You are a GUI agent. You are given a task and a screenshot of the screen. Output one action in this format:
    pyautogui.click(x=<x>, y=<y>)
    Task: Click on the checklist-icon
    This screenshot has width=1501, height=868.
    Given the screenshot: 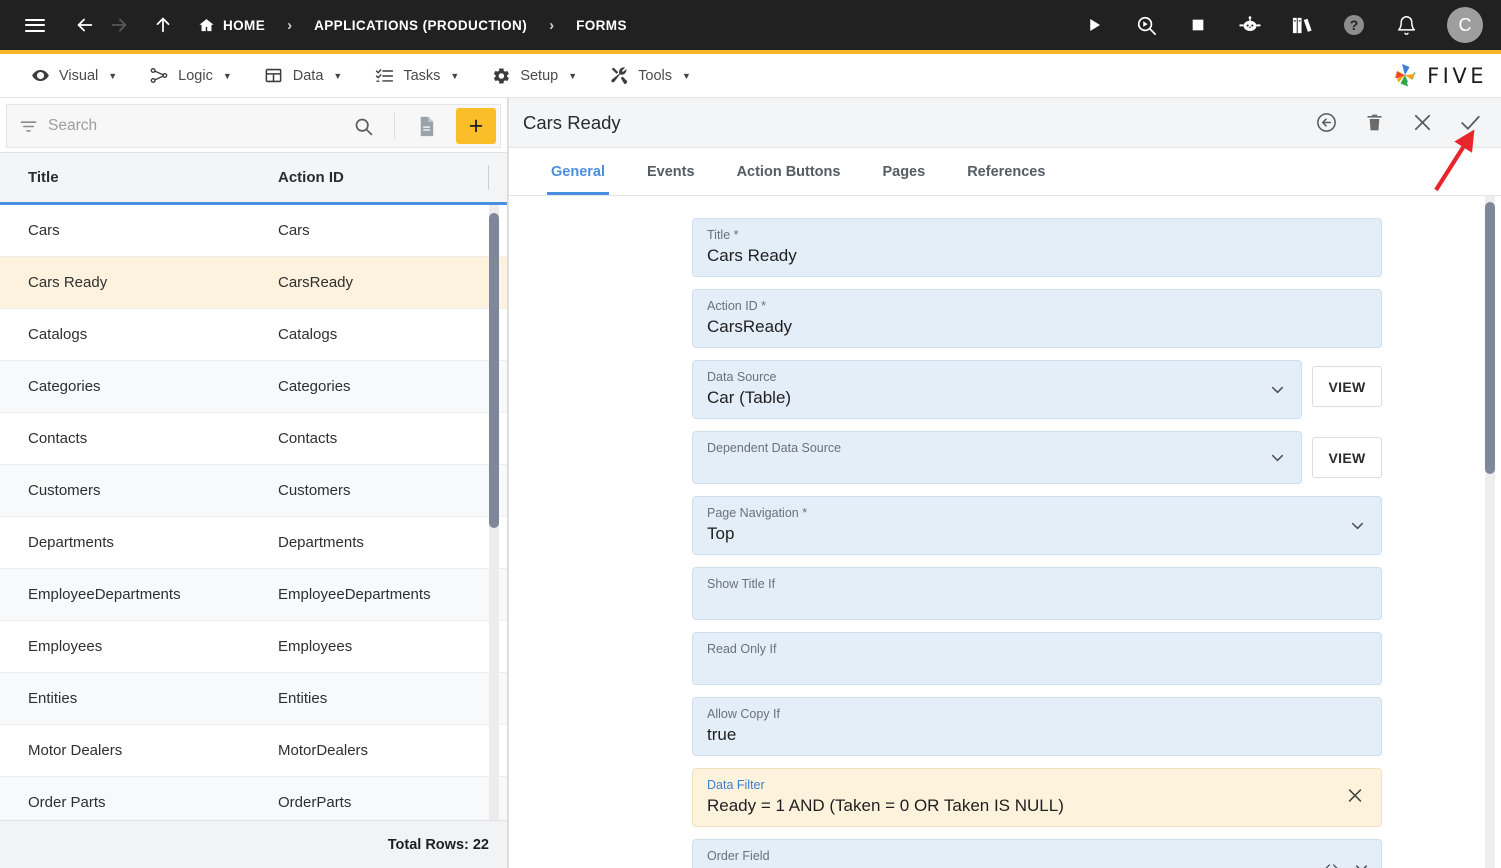 What is the action you would take?
    pyautogui.click(x=384, y=76)
    